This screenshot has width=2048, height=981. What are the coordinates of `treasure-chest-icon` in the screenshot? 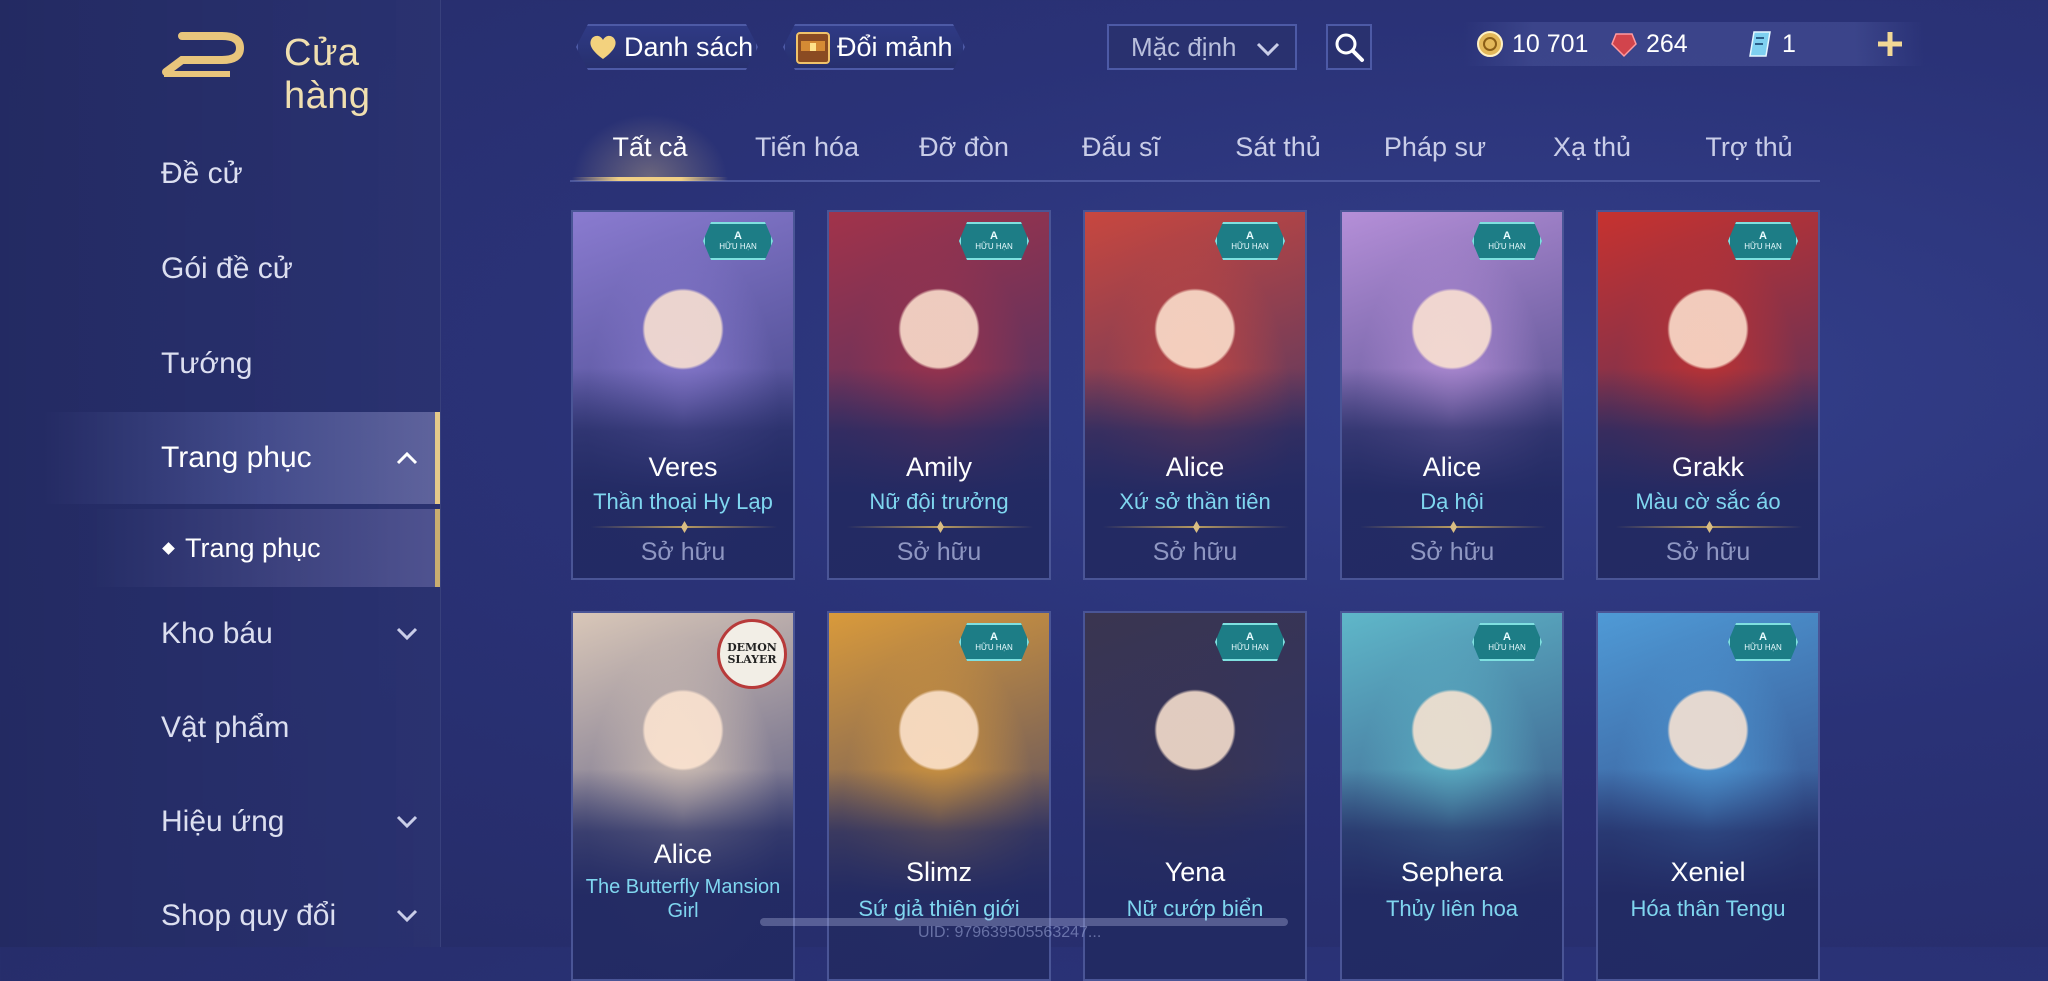 It's located at (813, 47).